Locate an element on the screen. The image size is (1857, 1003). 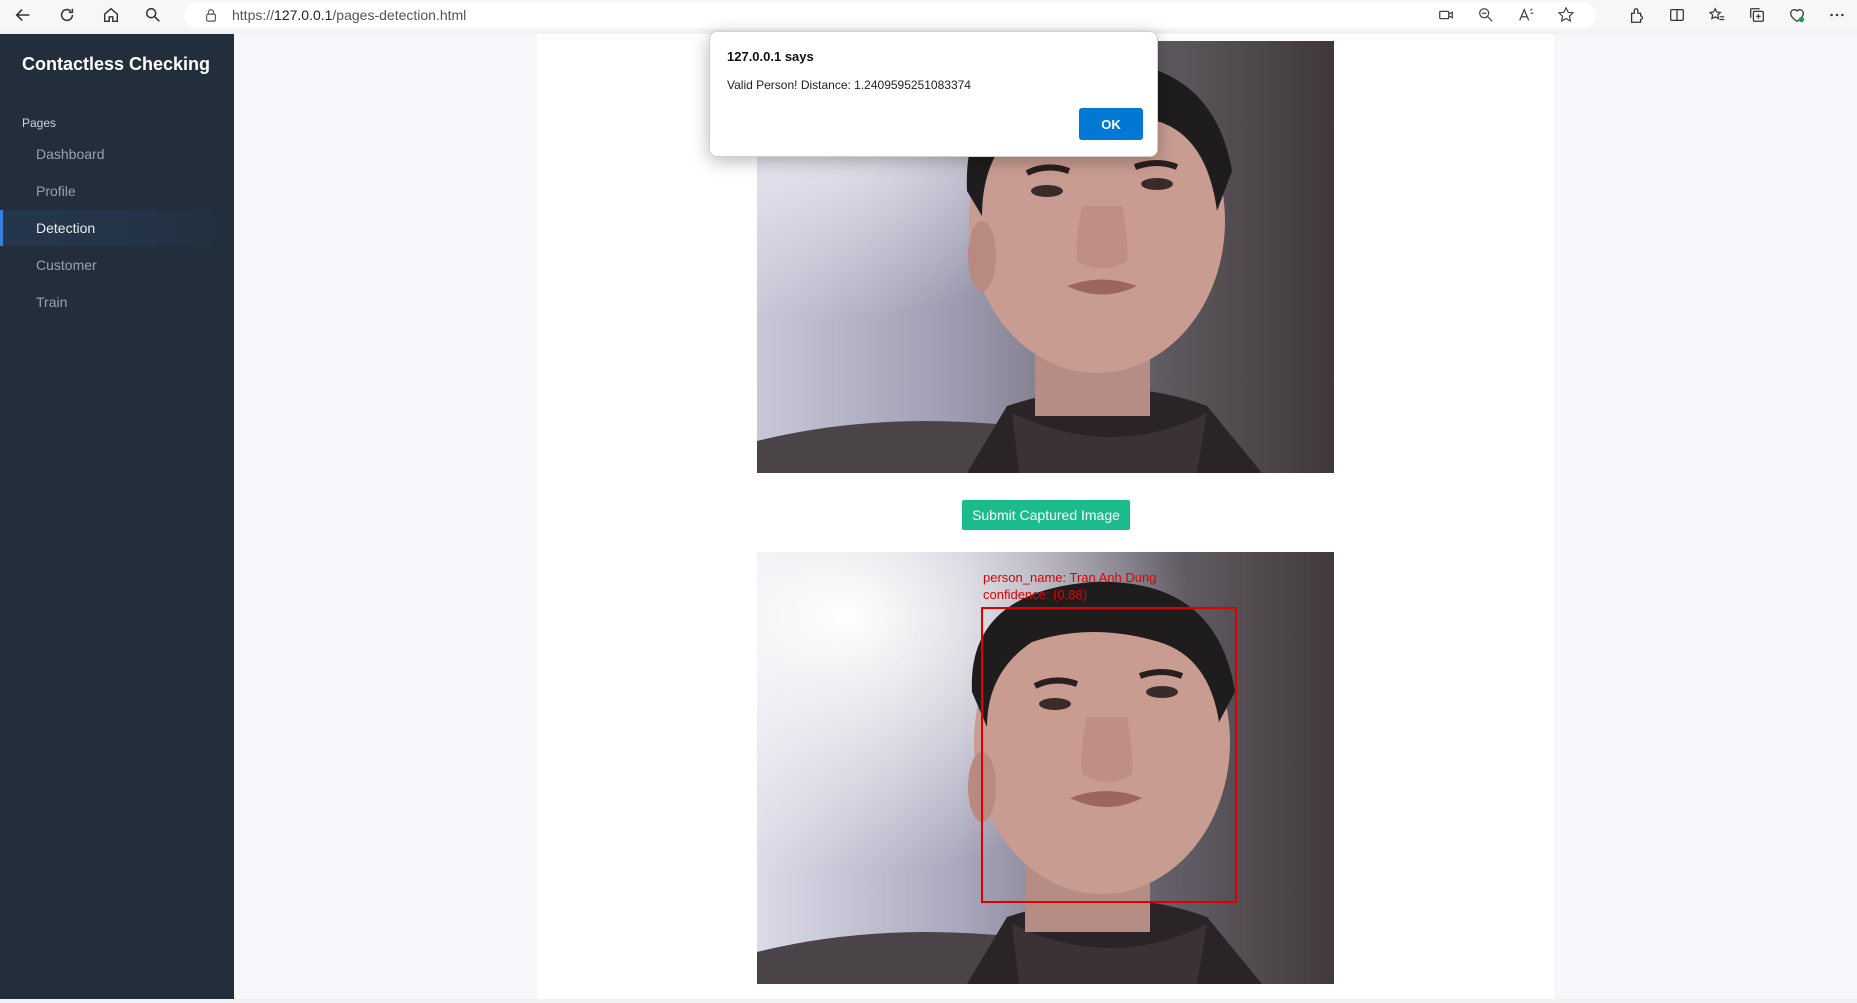
face-bounding-box is located at coordinates (1109, 755).